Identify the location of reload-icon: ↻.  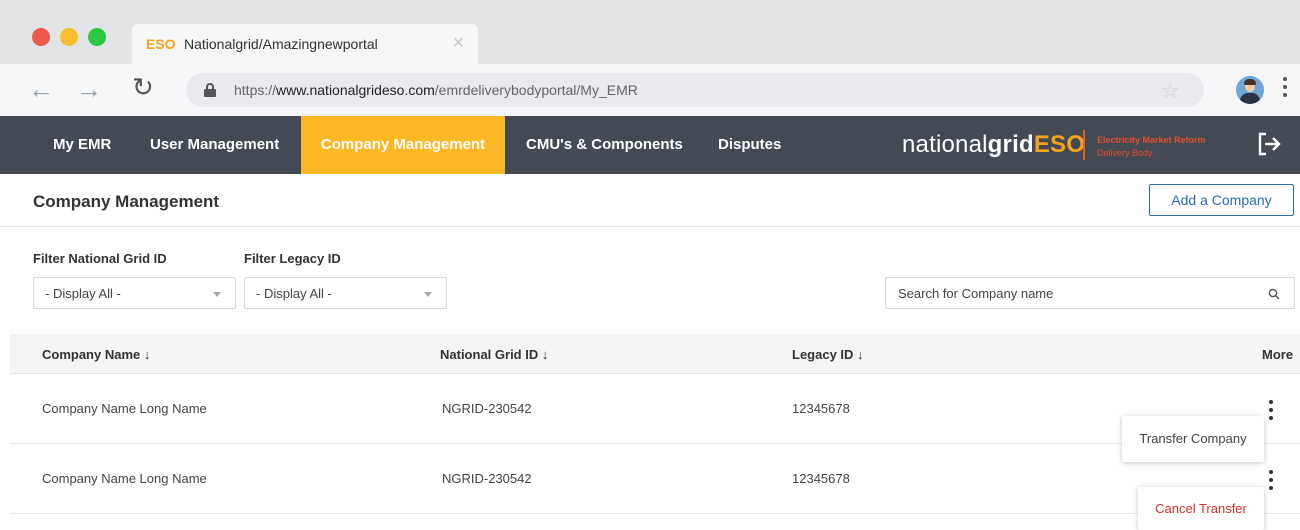
(143, 87).